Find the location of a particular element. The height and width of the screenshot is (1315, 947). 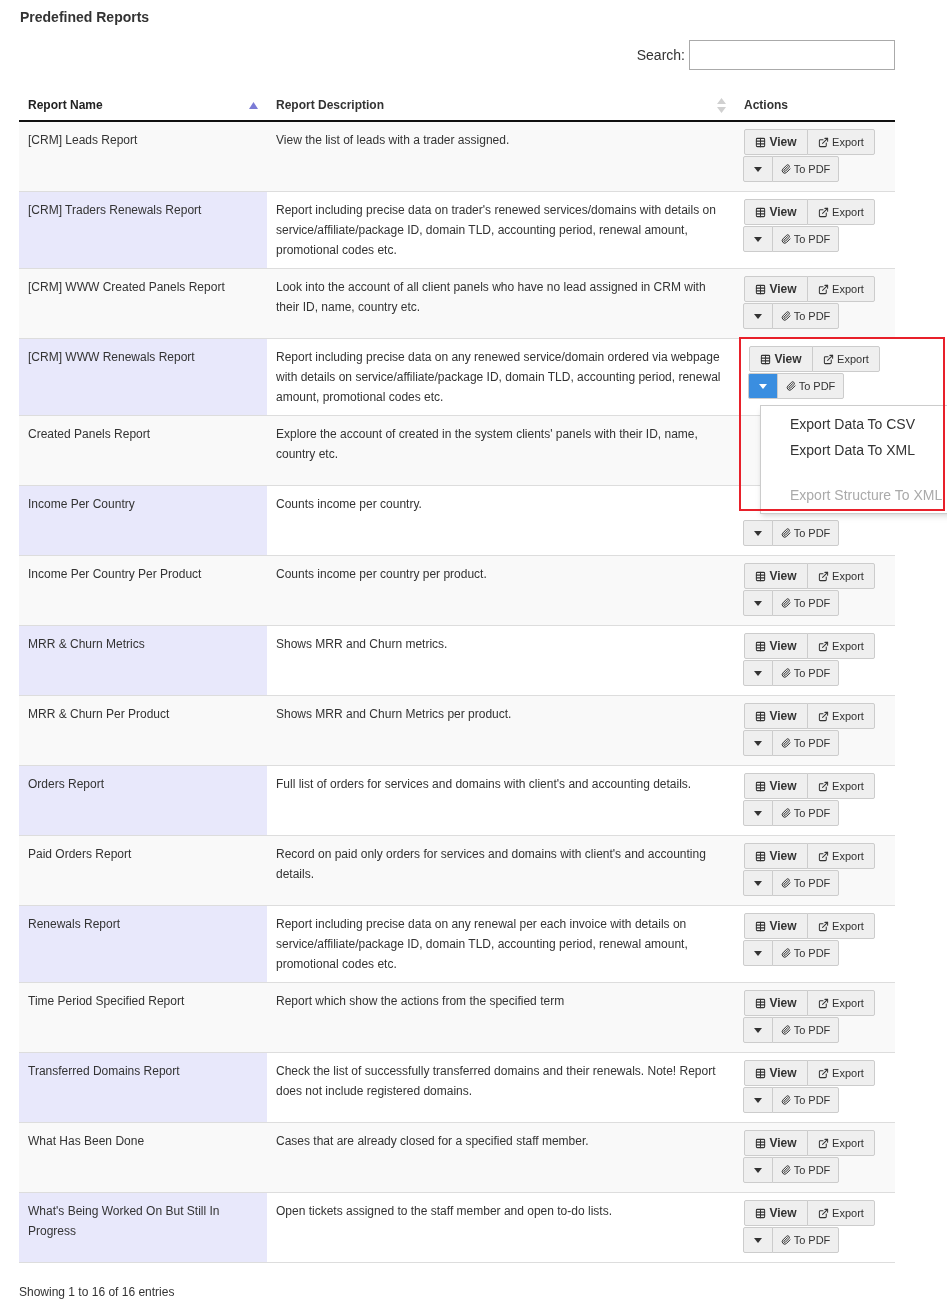

report-description: View the list of leads with a trader assigned. is located at coordinates (393, 140).